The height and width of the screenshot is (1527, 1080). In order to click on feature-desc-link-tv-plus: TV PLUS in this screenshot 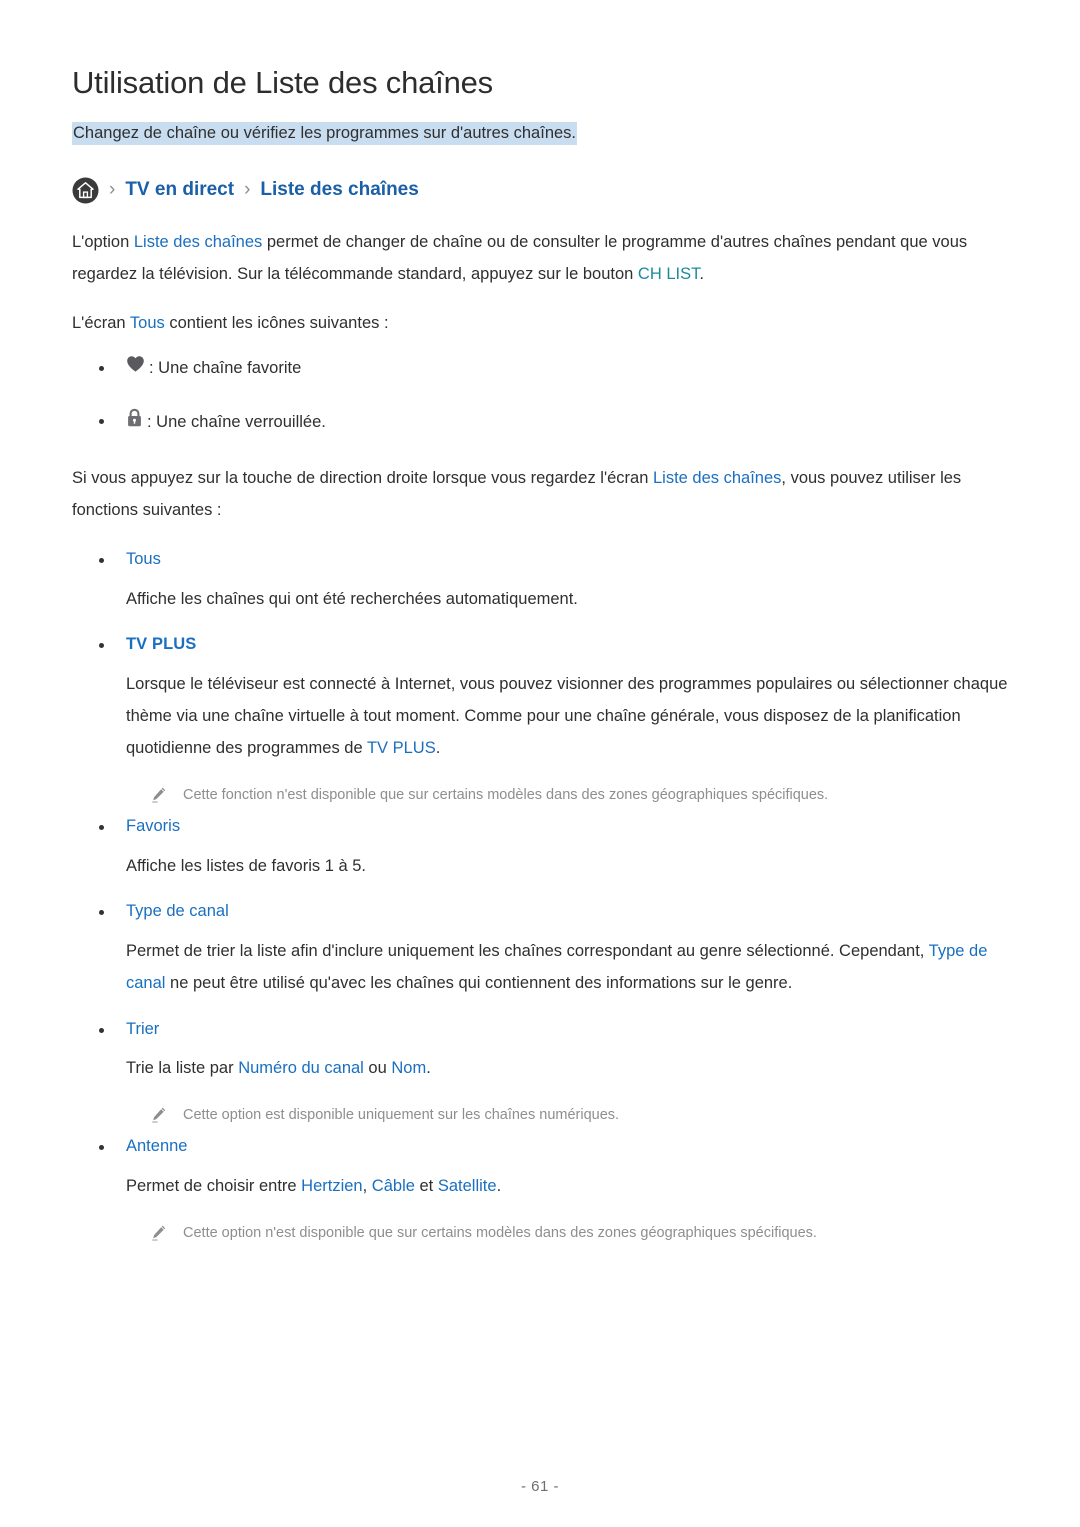, I will do `click(401, 748)`.